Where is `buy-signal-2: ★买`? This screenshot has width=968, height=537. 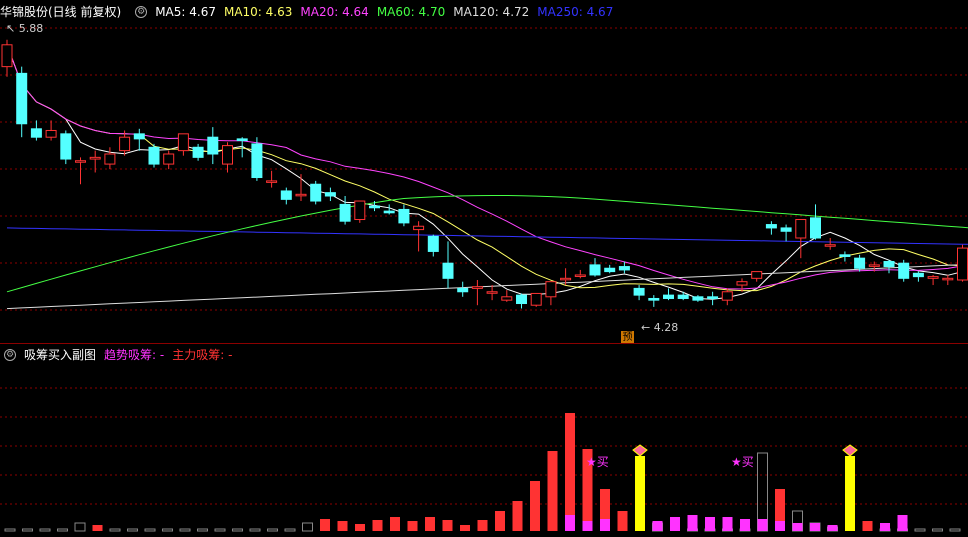 buy-signal-2: ★买 is located at coordinates (742, 462).